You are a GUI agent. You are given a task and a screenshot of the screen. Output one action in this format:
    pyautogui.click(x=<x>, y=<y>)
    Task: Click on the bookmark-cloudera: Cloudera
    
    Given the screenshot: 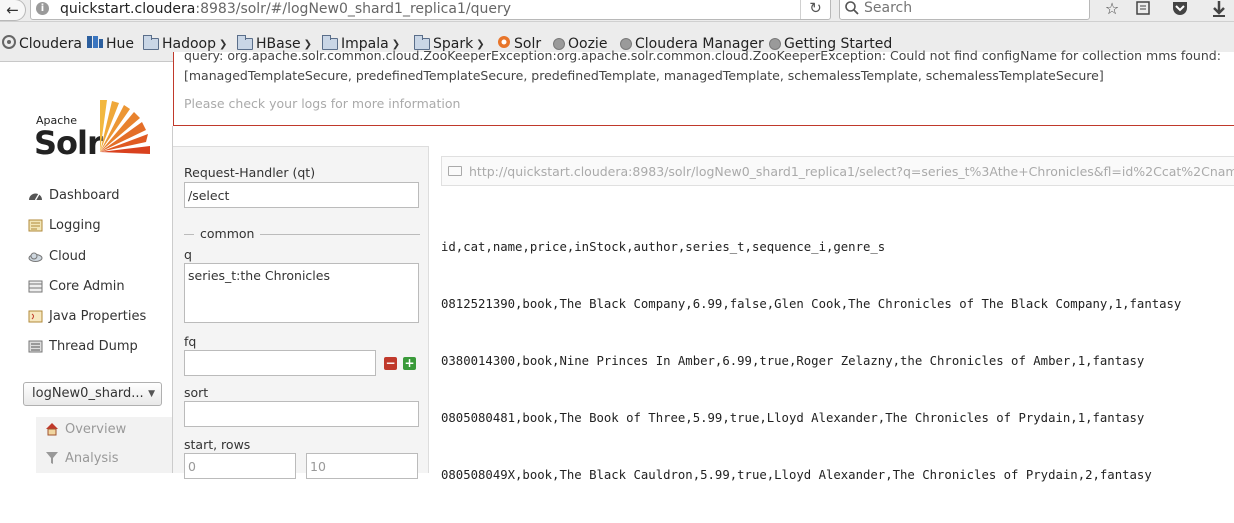 What is the action you would take?
    pyautogui.click(x=42, y=44)
    